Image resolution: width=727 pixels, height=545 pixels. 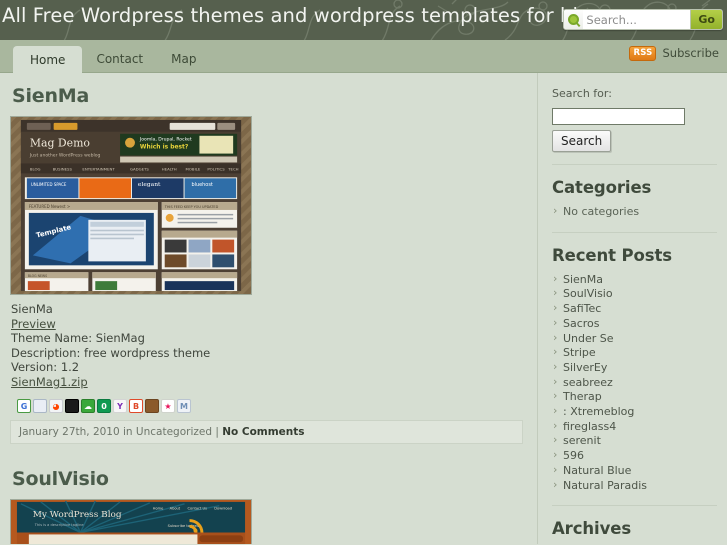 I want to click on svg-text: Contact Us, so click(x=198, y=508).